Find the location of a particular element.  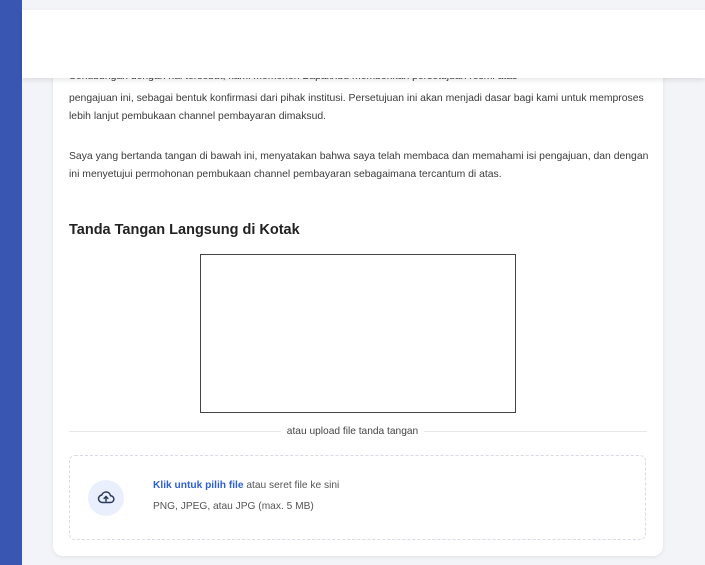

upload-hint-text: atau upload file tanda tangan is located at coordinates (352, 431).